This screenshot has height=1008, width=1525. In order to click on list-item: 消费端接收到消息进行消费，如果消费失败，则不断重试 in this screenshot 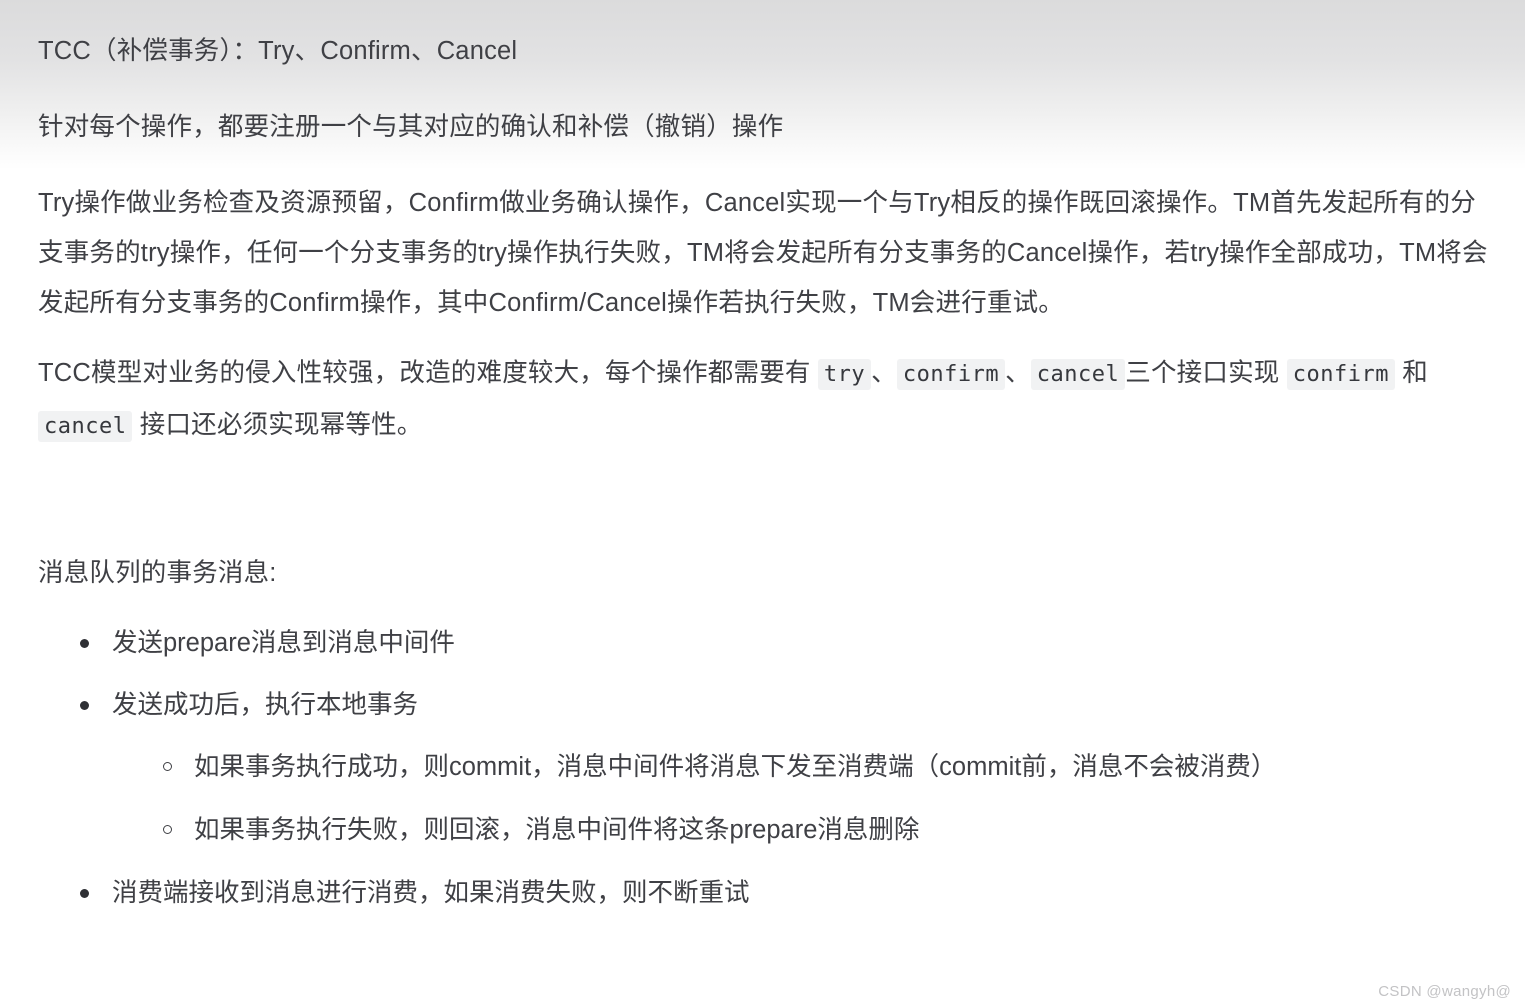, I will do `click(782, 893)`.